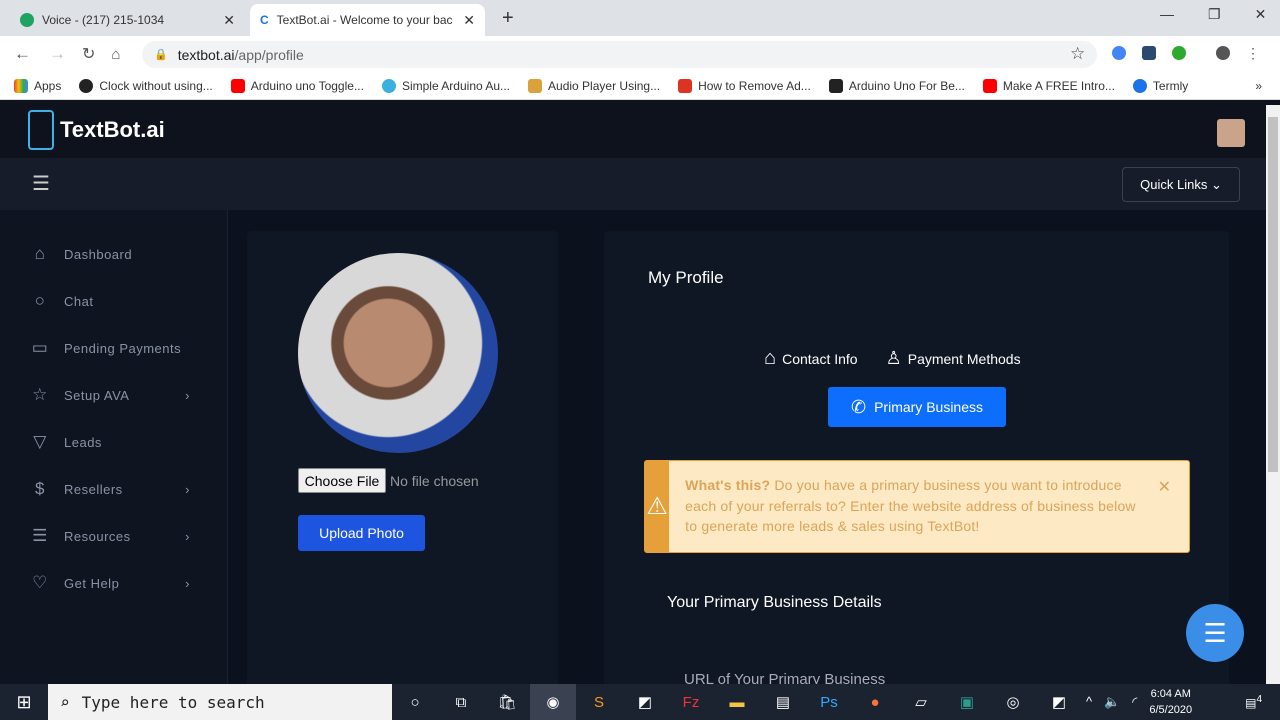  Describe the element at coordinates (633, 184) in the screenshot. I see `top-bar: ☰ Quick Links ⌄` at that location.